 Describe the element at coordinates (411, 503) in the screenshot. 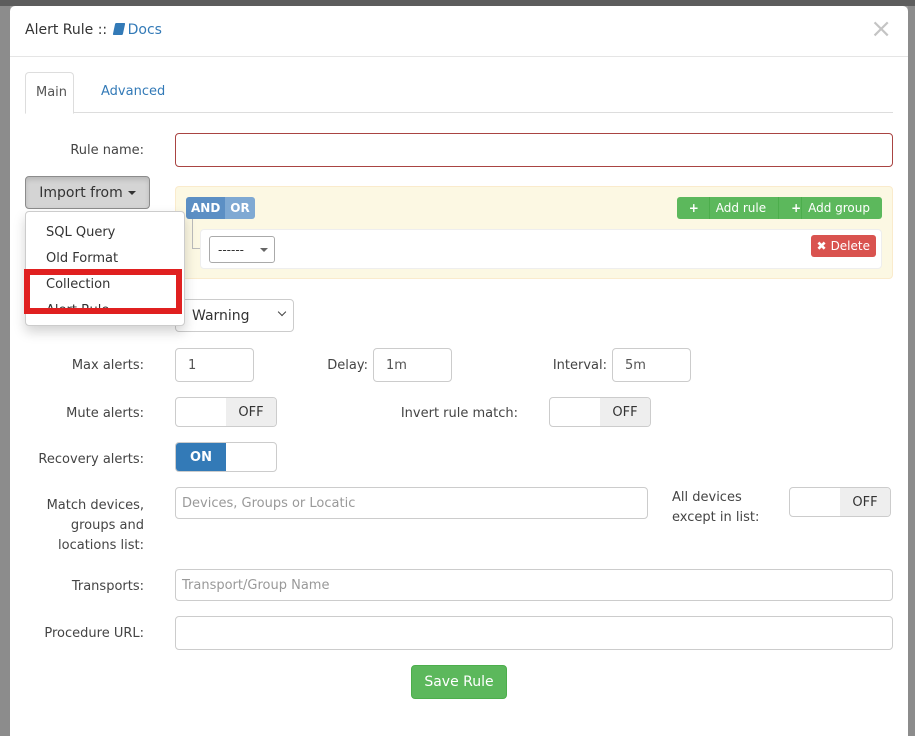

I see `match-devices-input: Devices, Groups or Locatic` at that location.